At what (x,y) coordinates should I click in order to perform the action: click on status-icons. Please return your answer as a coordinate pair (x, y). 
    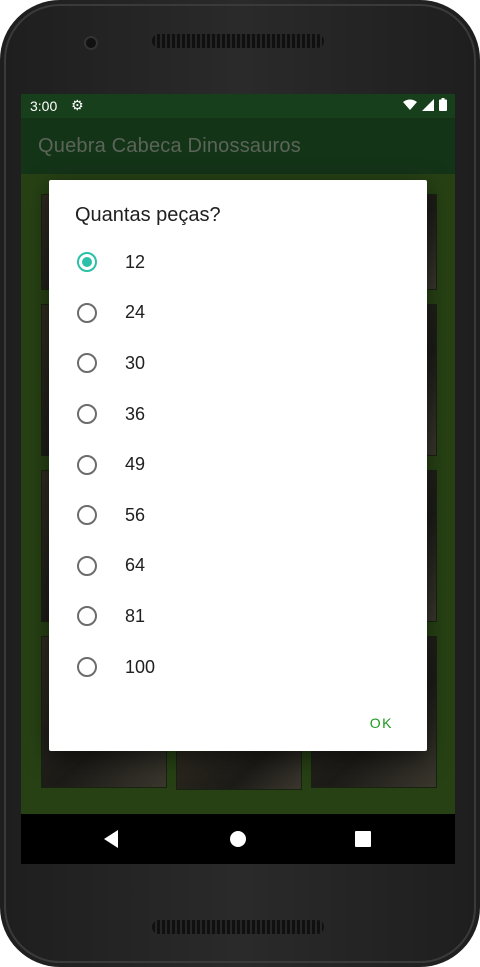
    Looking at the image, I should click on (425, 104).